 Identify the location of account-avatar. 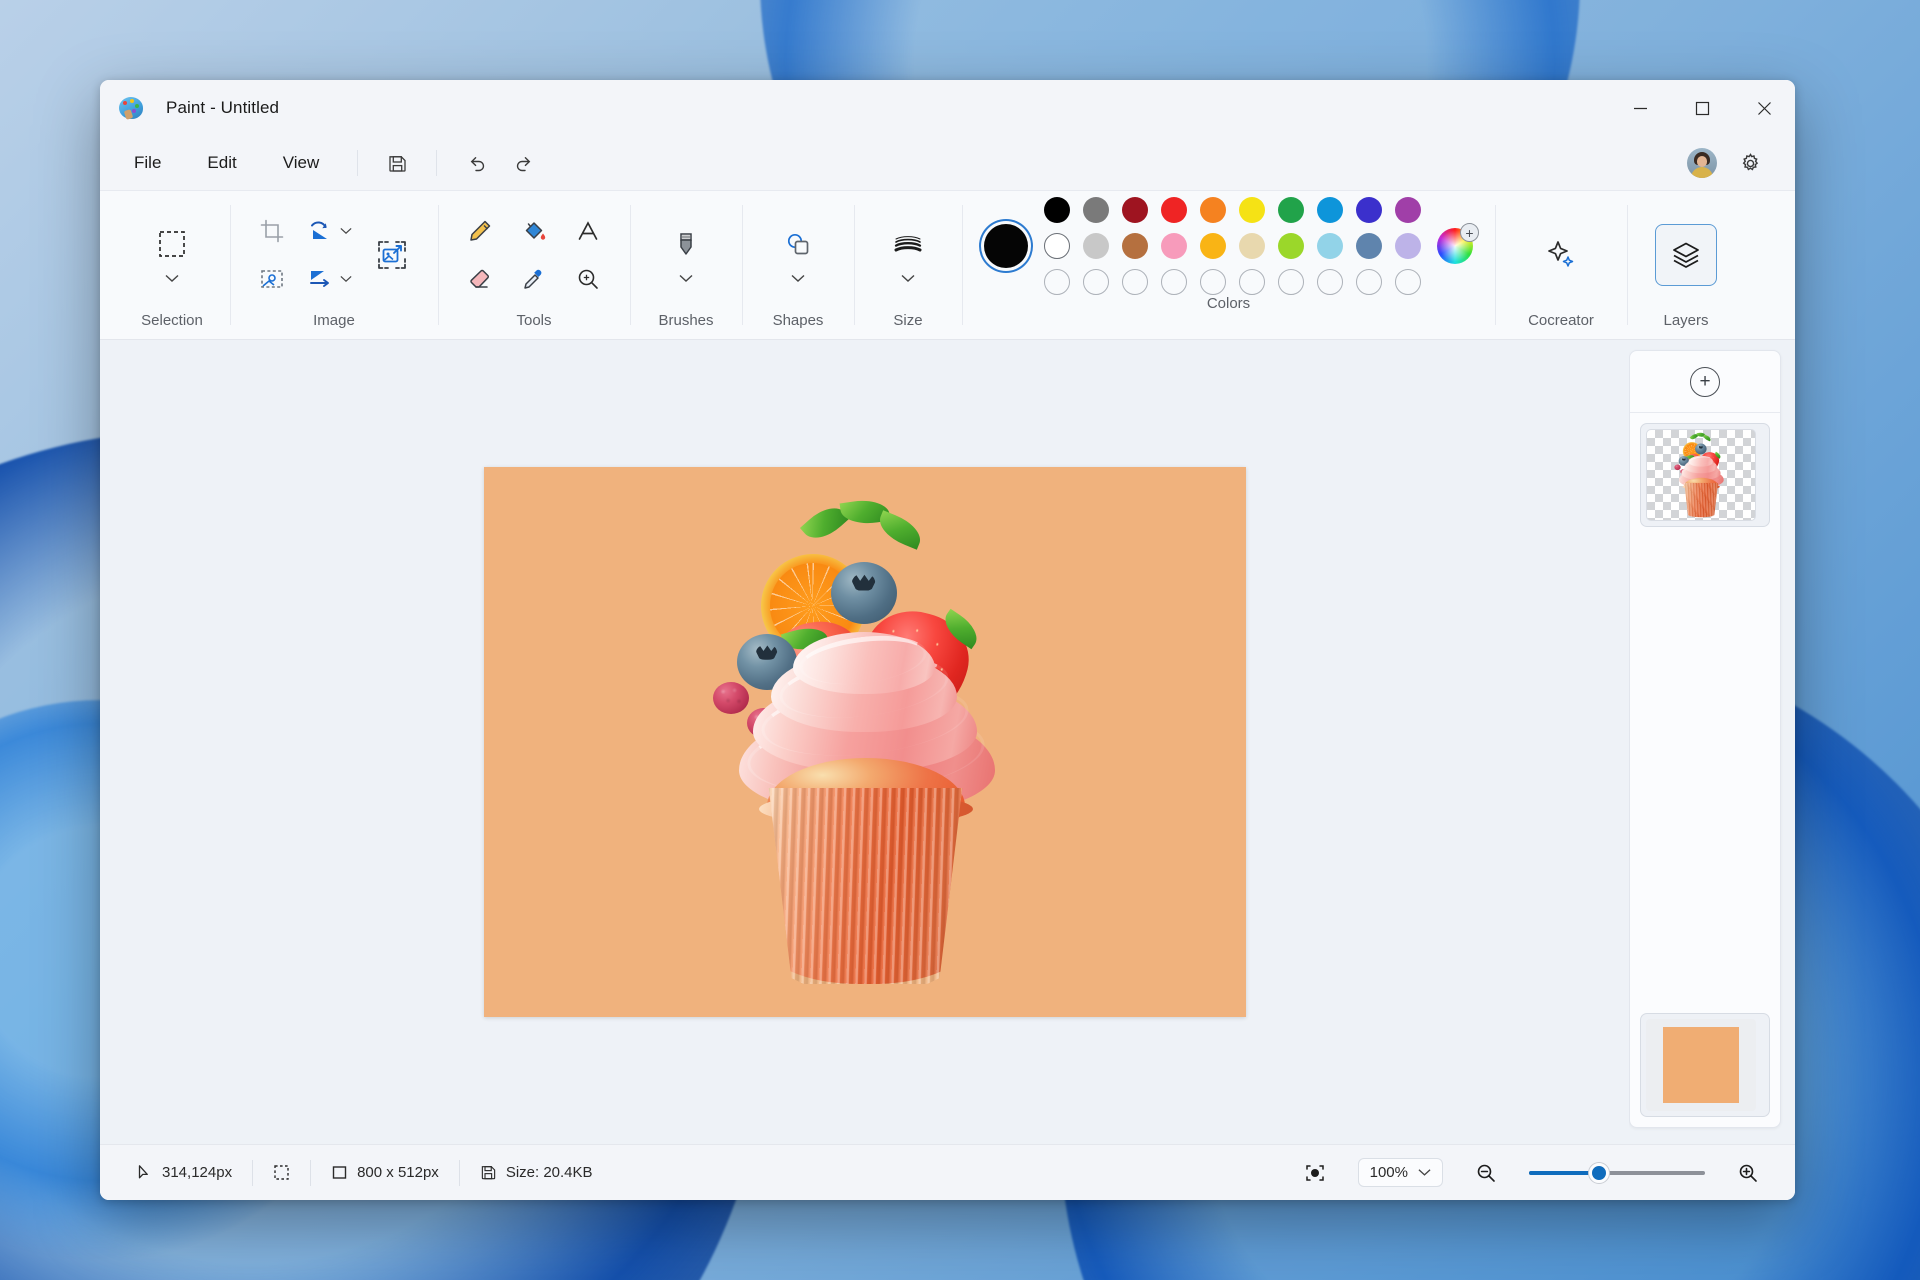
(1702, 163).